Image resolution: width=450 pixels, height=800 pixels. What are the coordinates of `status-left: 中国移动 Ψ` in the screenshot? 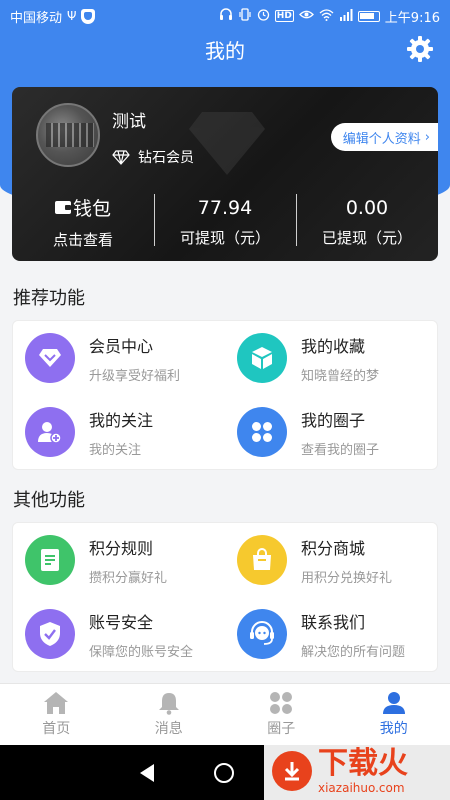 It's located at (53, 16).